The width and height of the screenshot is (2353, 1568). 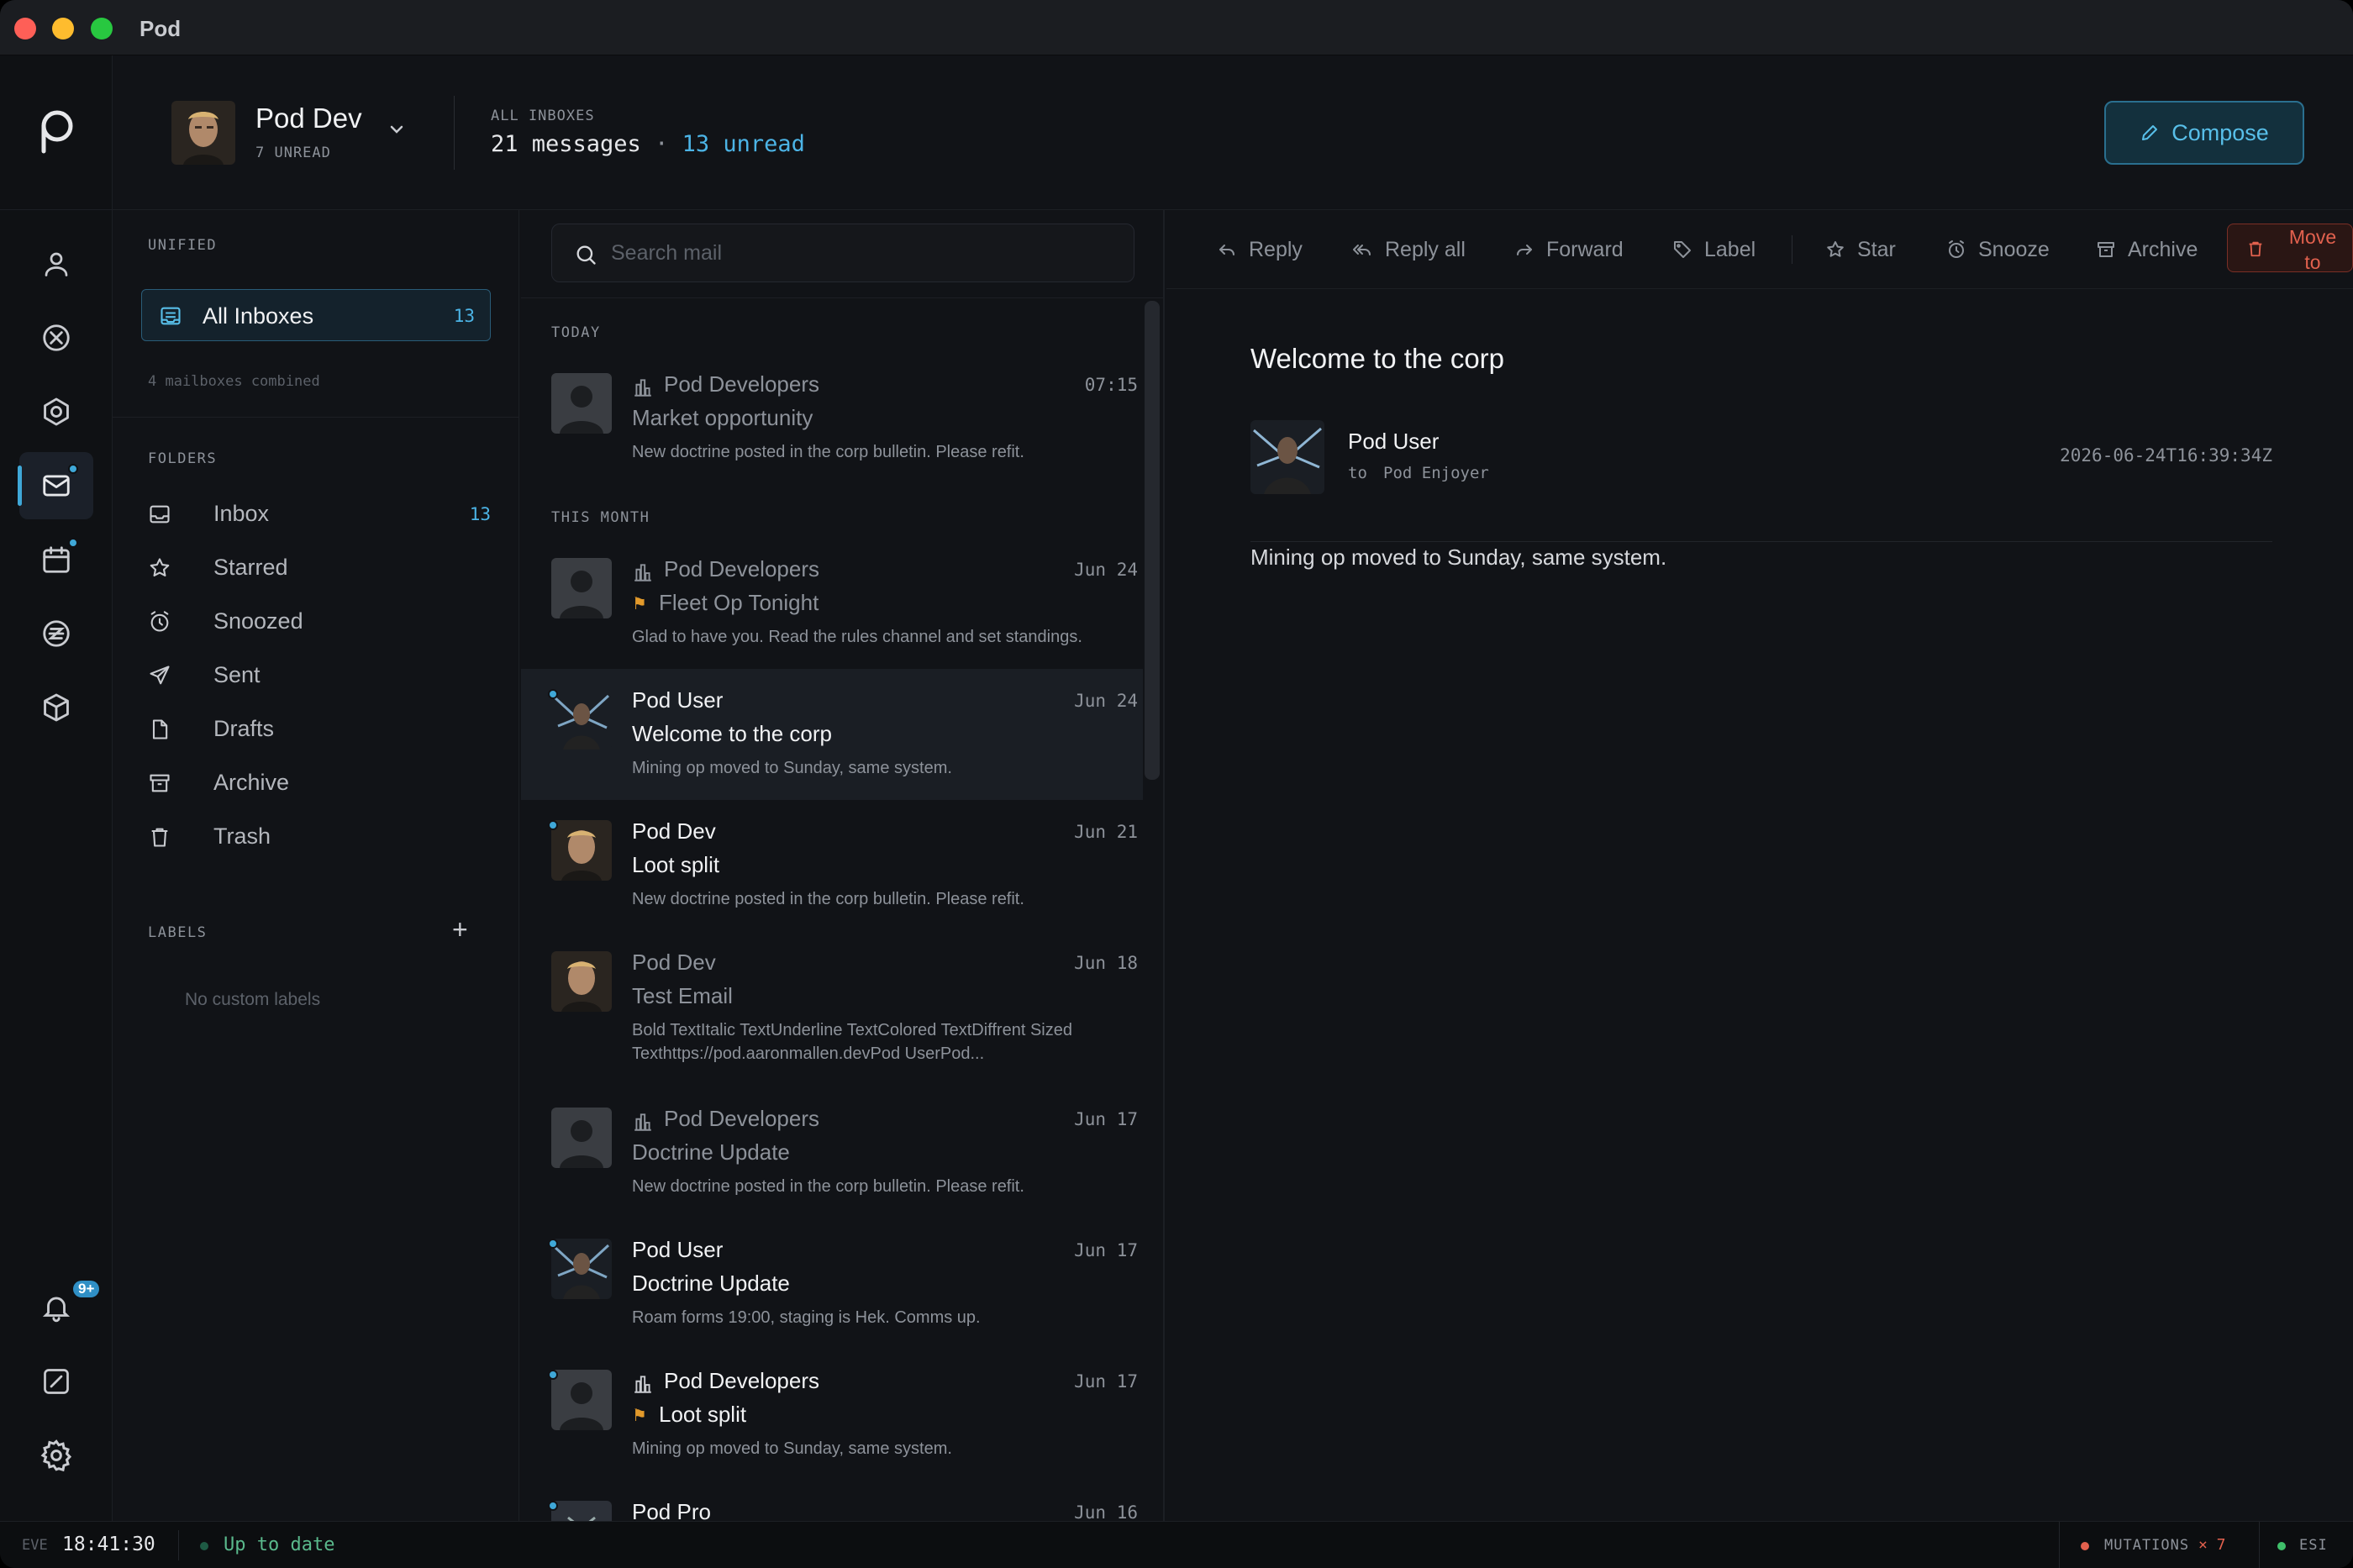 I want to click on inbox-icon, so click(x=160, y=514).